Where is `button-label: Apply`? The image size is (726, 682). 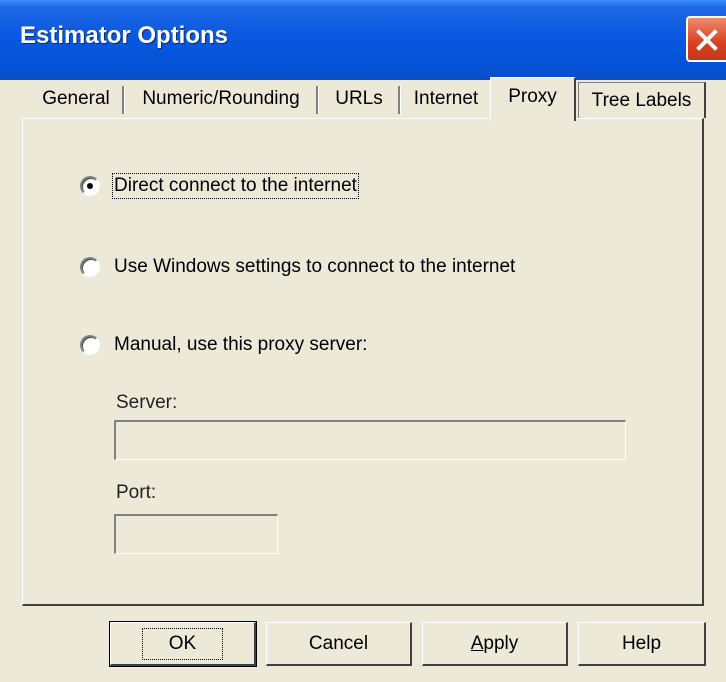
button-label: Apply is located at coordinates (494, 643).